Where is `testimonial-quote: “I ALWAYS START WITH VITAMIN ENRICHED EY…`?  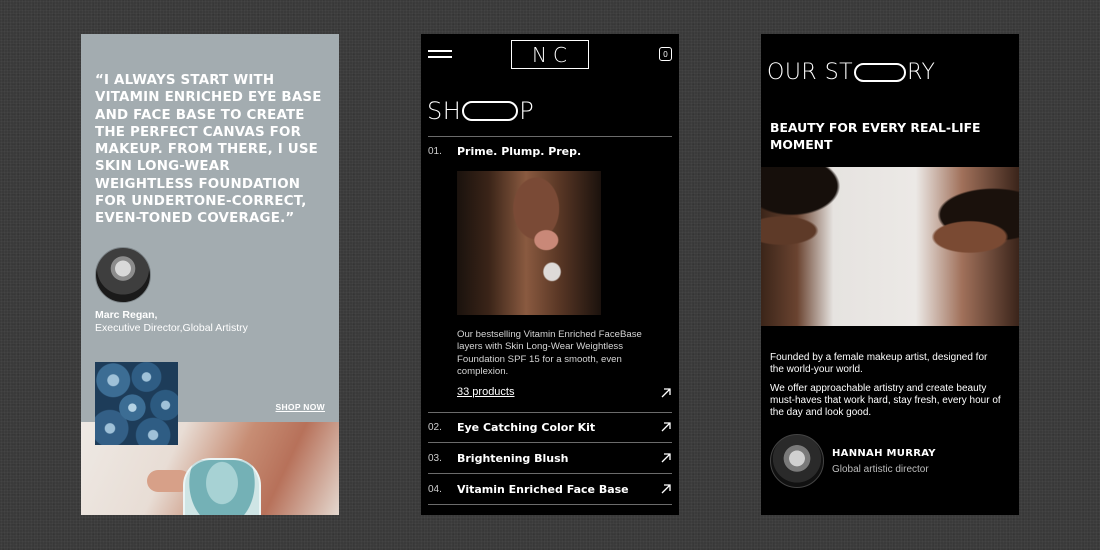 testimonial-quote: “I ALWAYS START WITH VITAMIN ENRICHED EY… is located at coordinates (208, 150).